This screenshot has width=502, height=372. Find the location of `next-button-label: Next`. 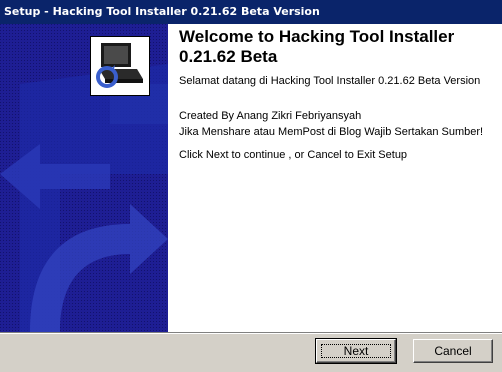

next-button-label: Next is located at coordinates (356, 351).